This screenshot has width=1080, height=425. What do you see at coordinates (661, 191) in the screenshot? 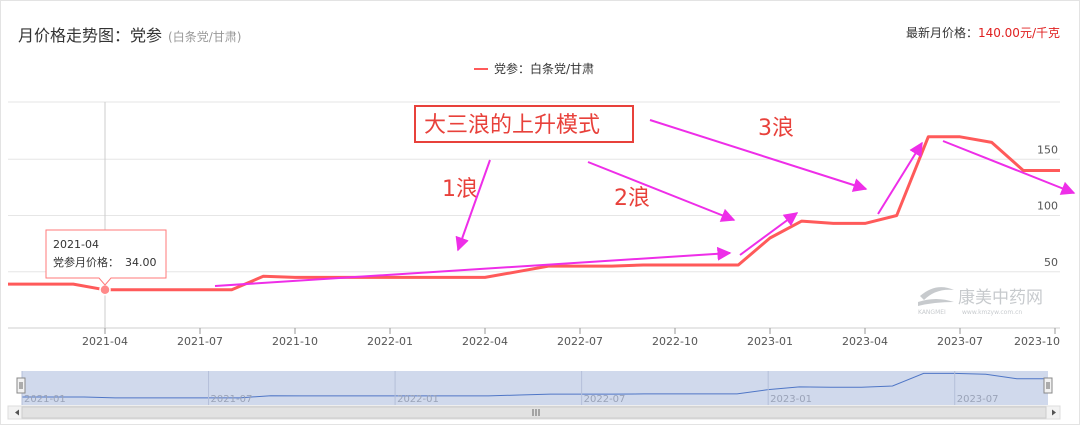
I see `arrow-wave2` at bounding box center [661, 191].